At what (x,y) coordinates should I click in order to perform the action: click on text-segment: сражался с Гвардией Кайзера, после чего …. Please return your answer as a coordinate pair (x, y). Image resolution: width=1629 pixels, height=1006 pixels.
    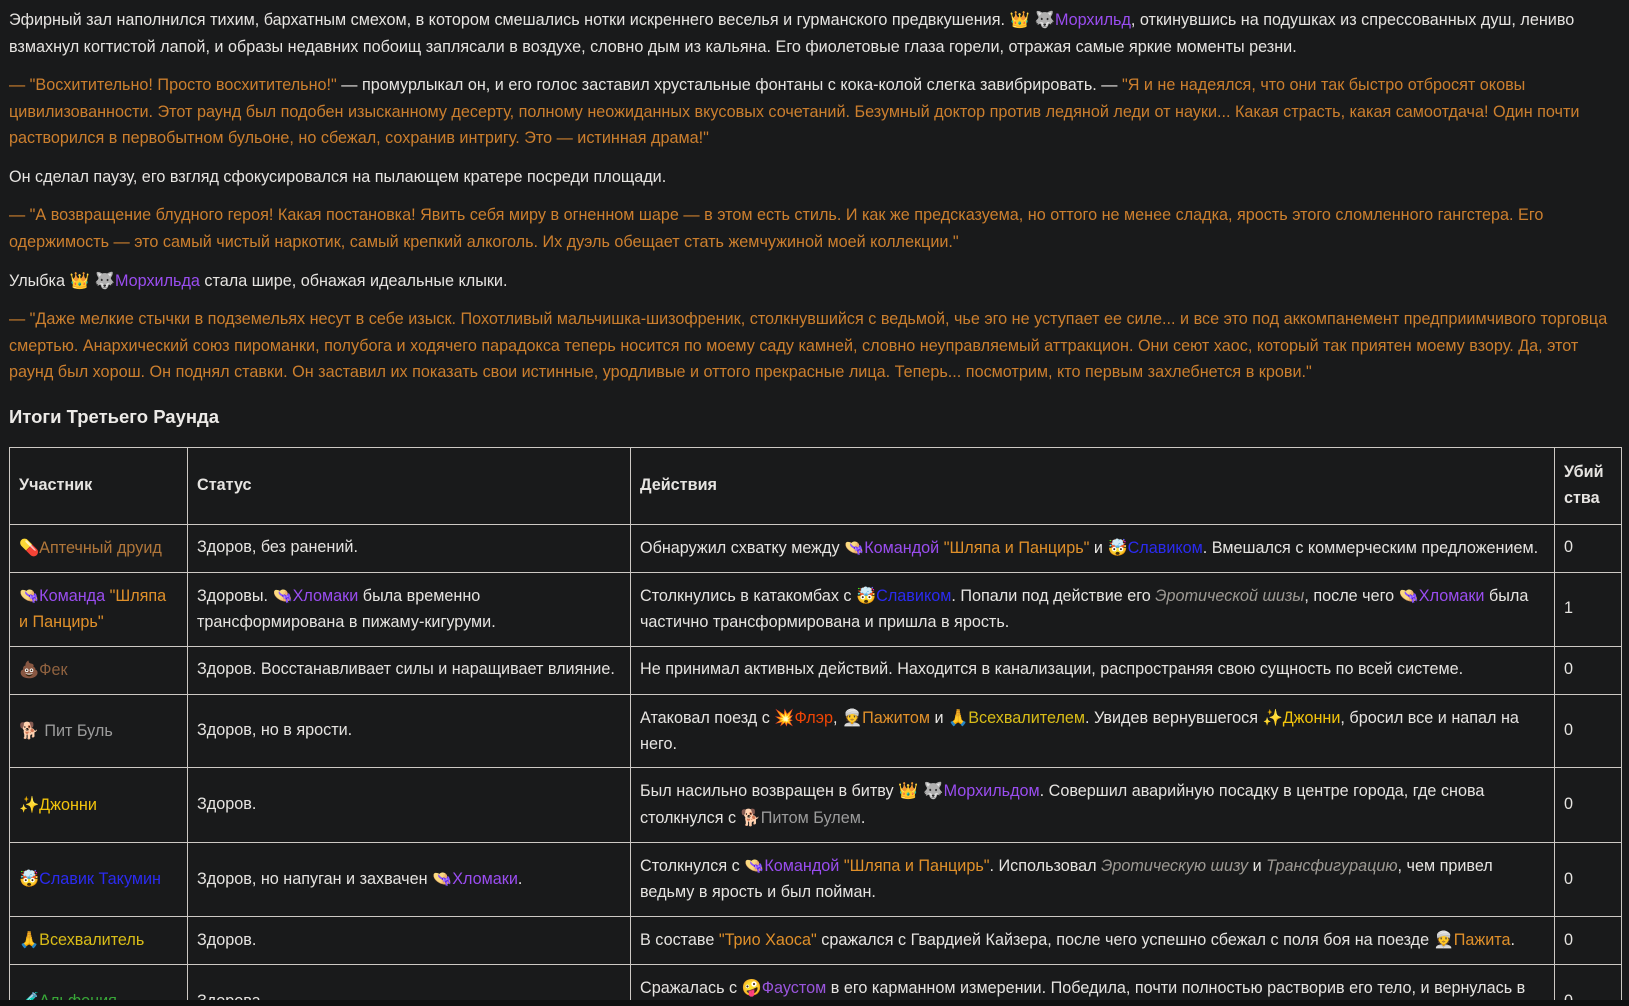
    Looking at the image, I should click on (1125, 940).